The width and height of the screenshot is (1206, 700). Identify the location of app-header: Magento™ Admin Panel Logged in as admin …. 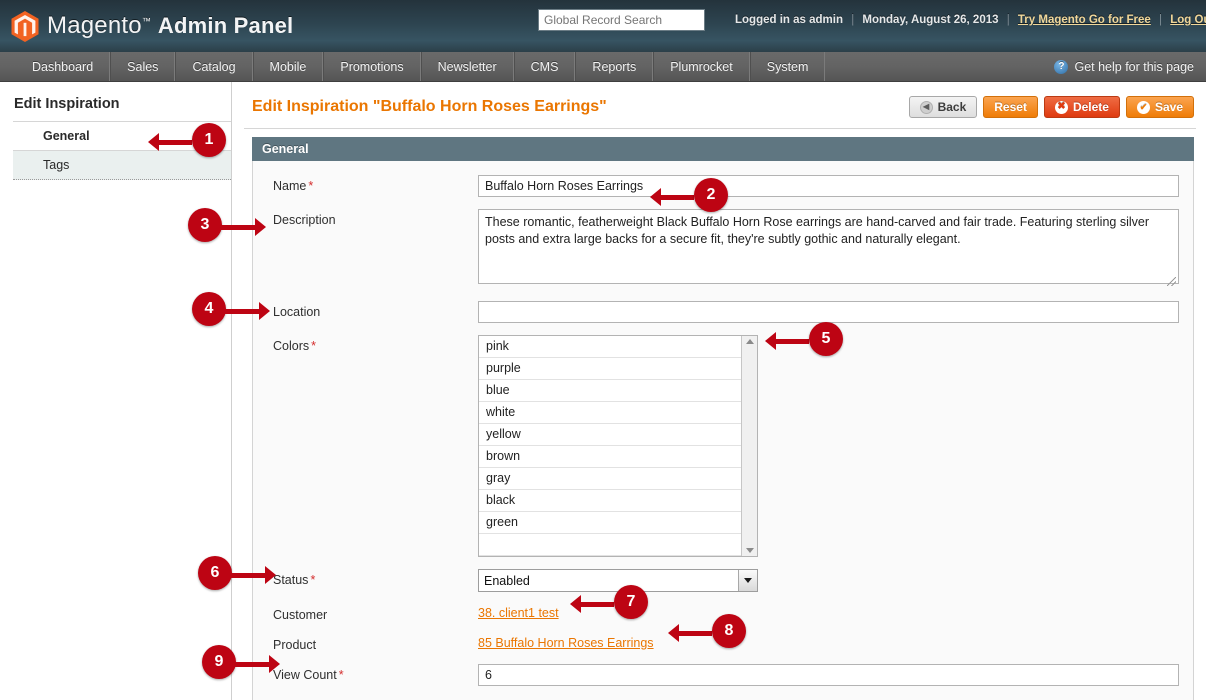
(603, 26).